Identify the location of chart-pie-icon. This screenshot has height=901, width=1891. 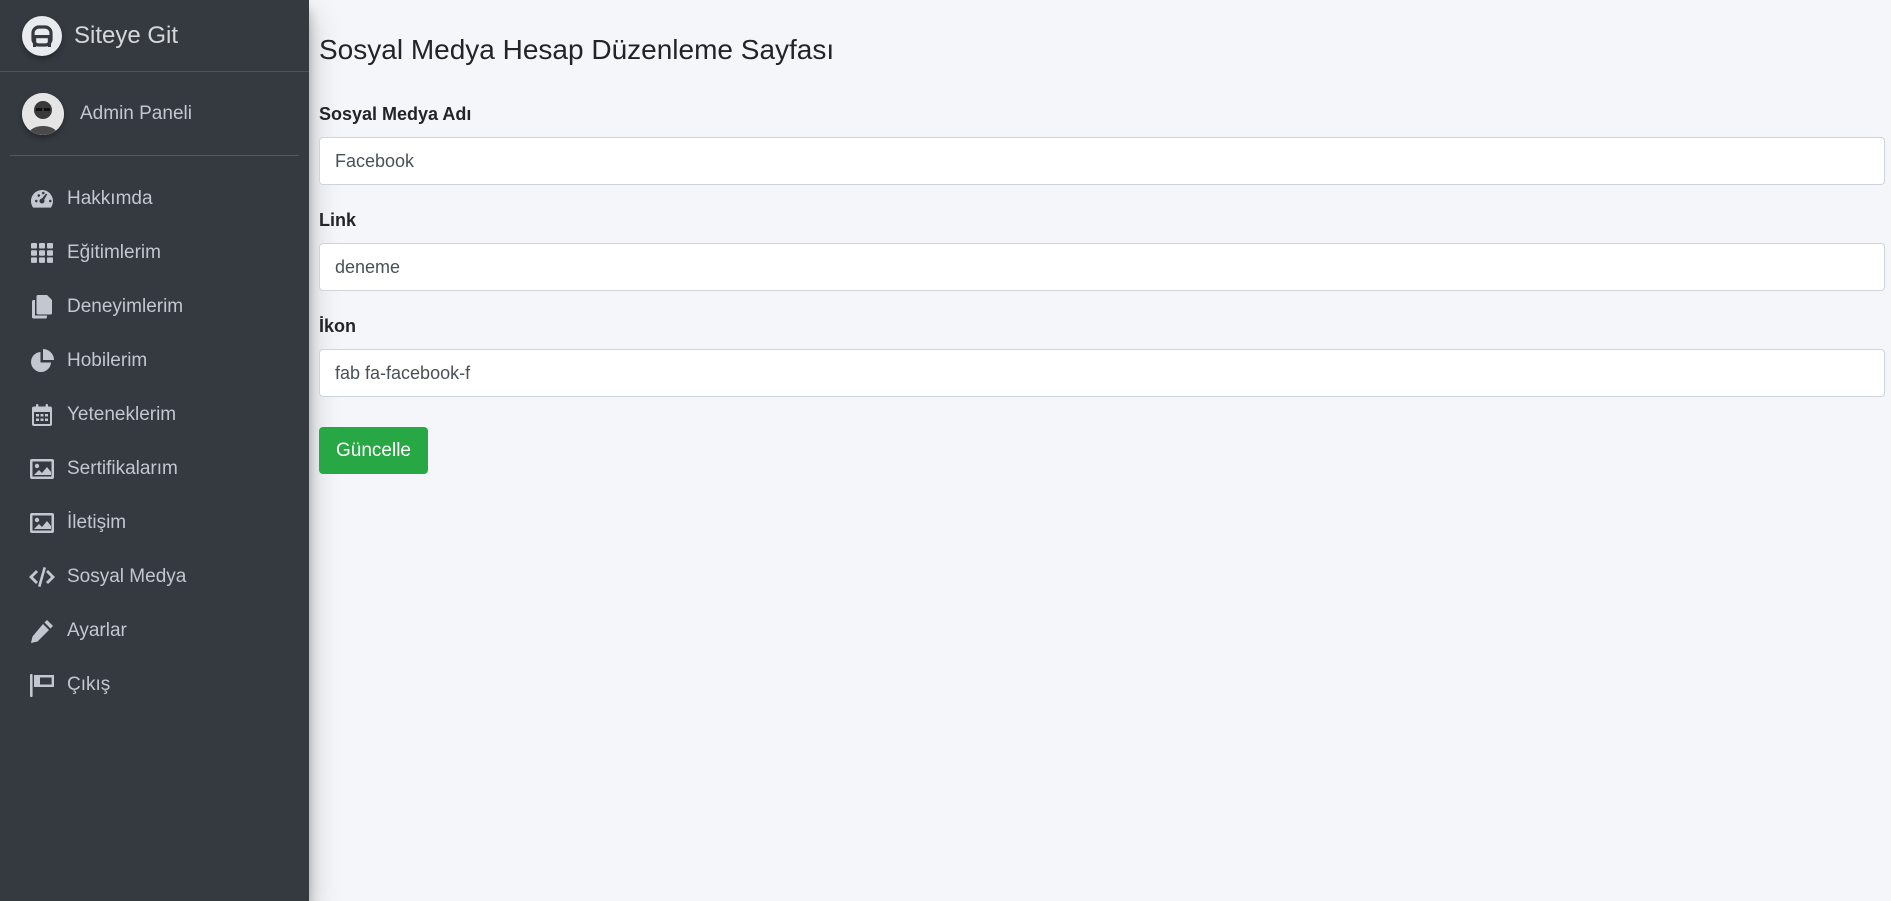
(42, 361).